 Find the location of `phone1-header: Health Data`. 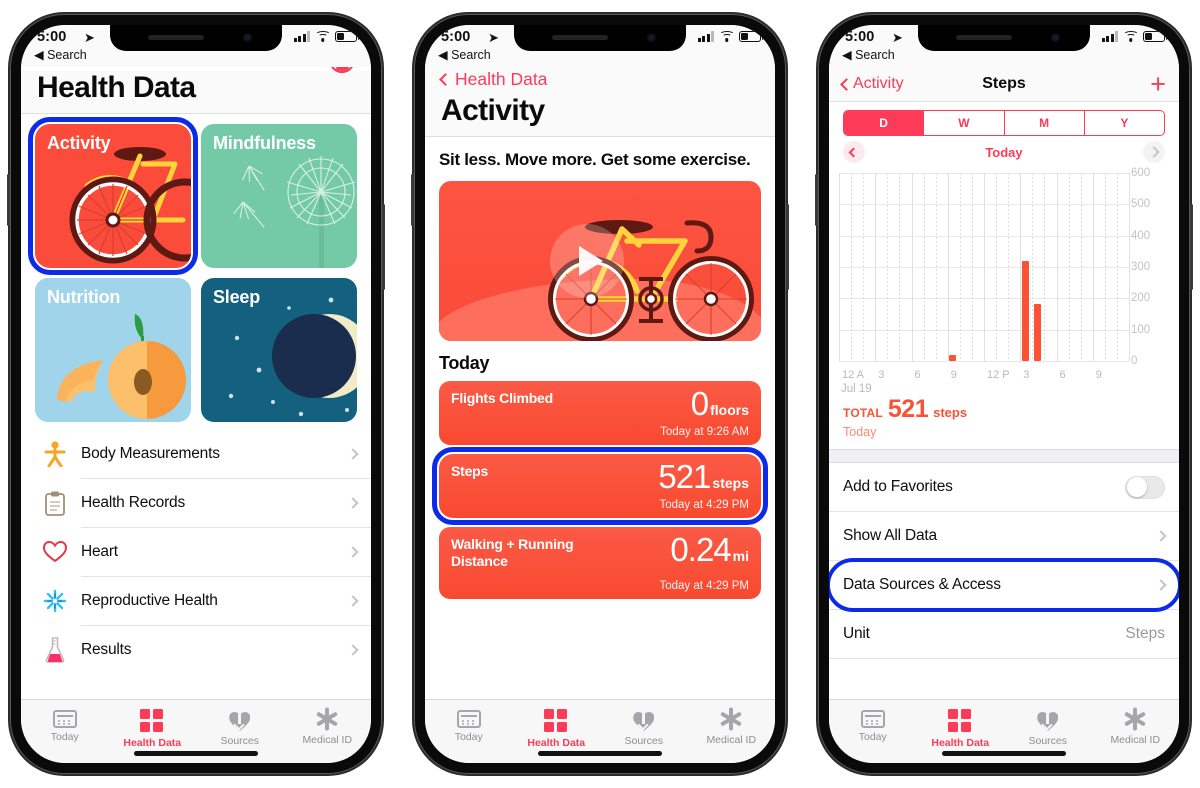

phone1-header: Health Data is located at coordinates (196, 80).